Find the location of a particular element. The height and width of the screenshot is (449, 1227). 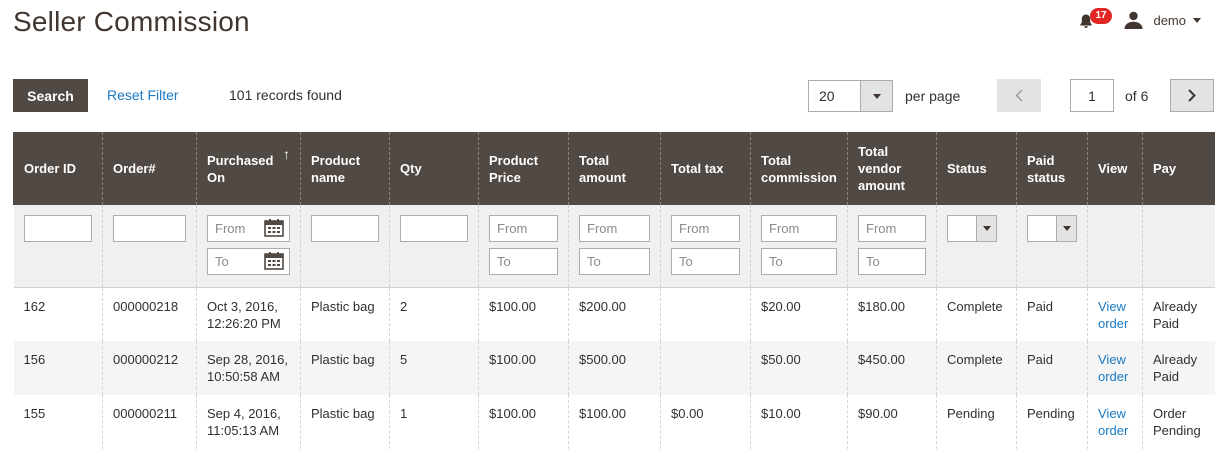

total-amount-cell: $200.00 is located at coordinates (614, 314).